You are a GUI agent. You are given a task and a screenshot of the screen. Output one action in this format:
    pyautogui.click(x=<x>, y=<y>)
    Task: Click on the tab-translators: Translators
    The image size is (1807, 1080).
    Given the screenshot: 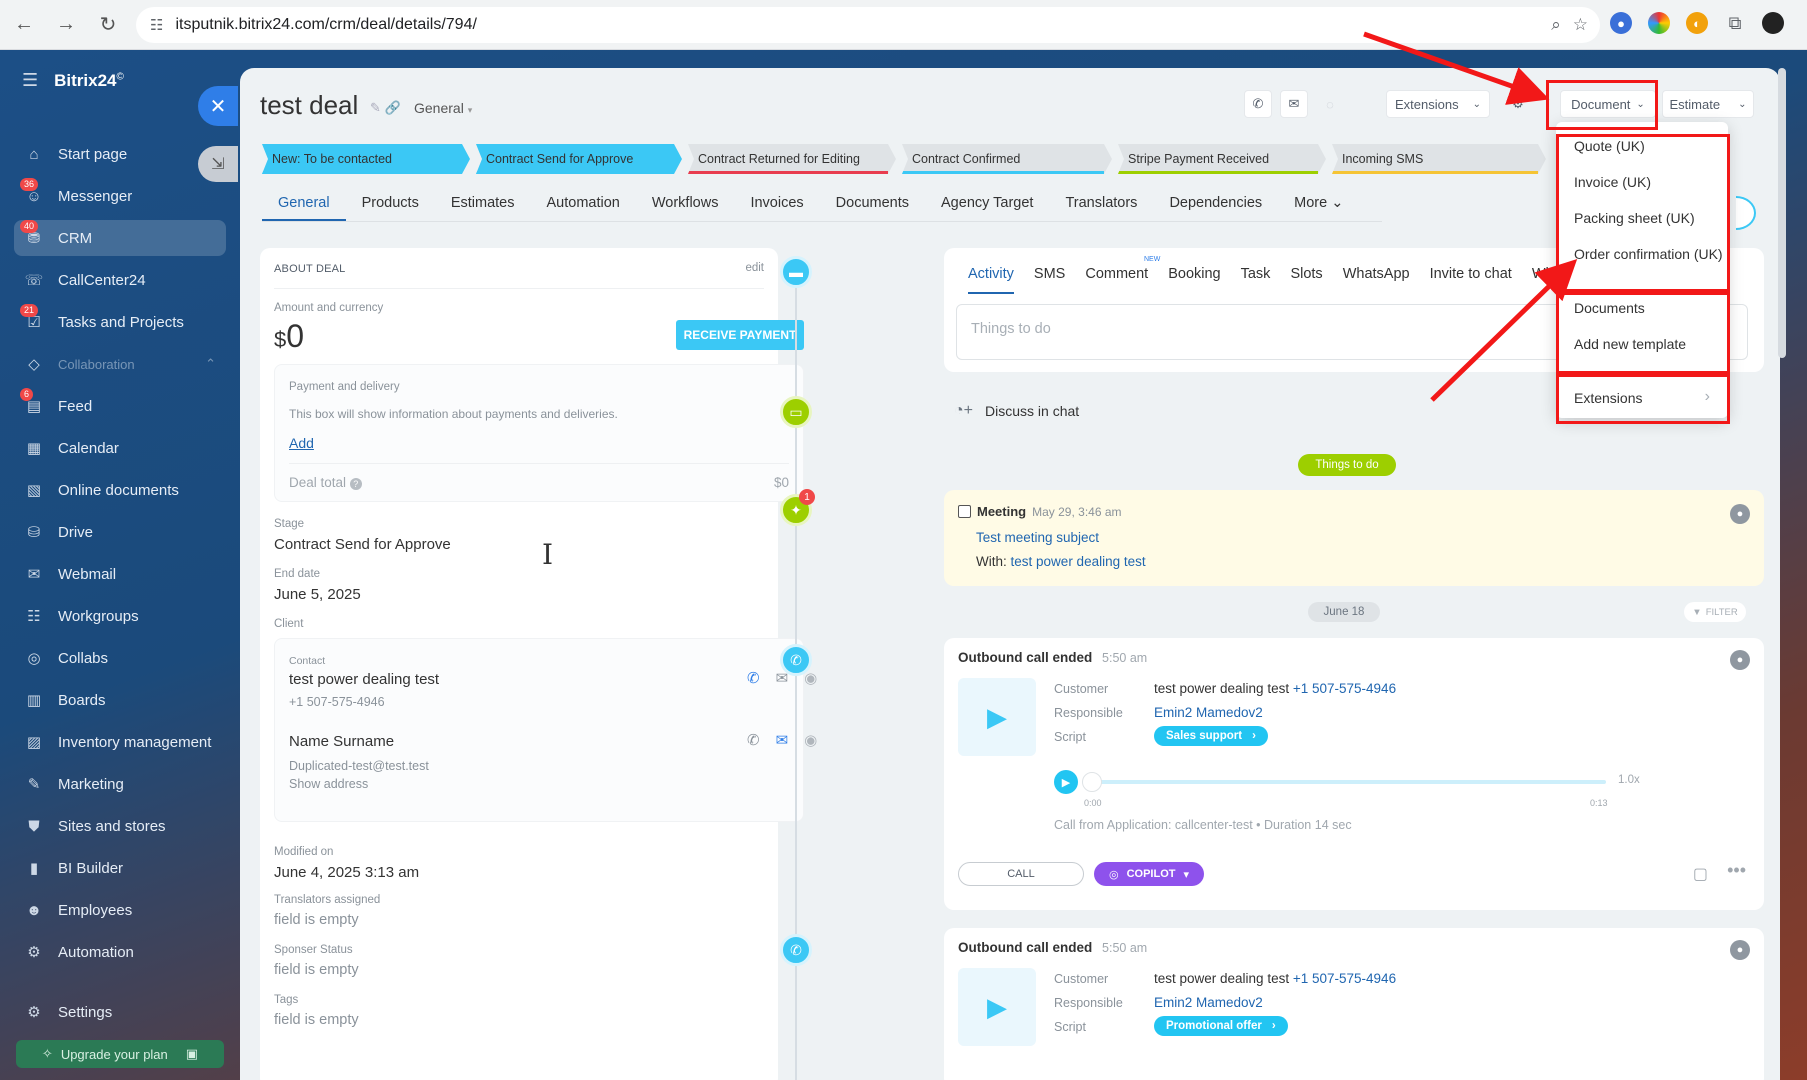 What is the action you would take?
    pyautogui.click(x=1101, y=204)
    